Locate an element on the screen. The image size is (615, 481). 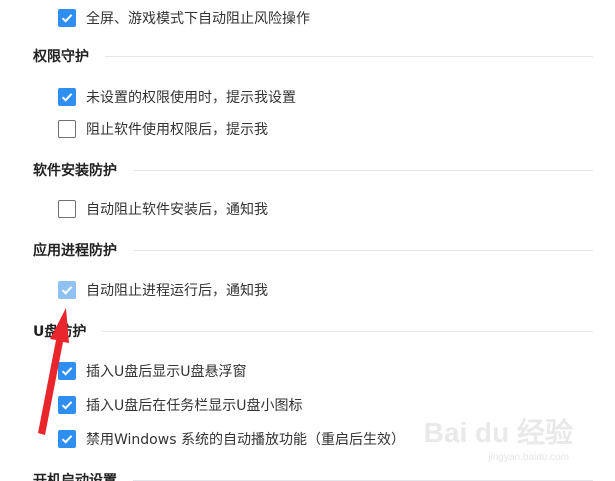
section-title: U盘防护 is located at coordinates (60, 332).